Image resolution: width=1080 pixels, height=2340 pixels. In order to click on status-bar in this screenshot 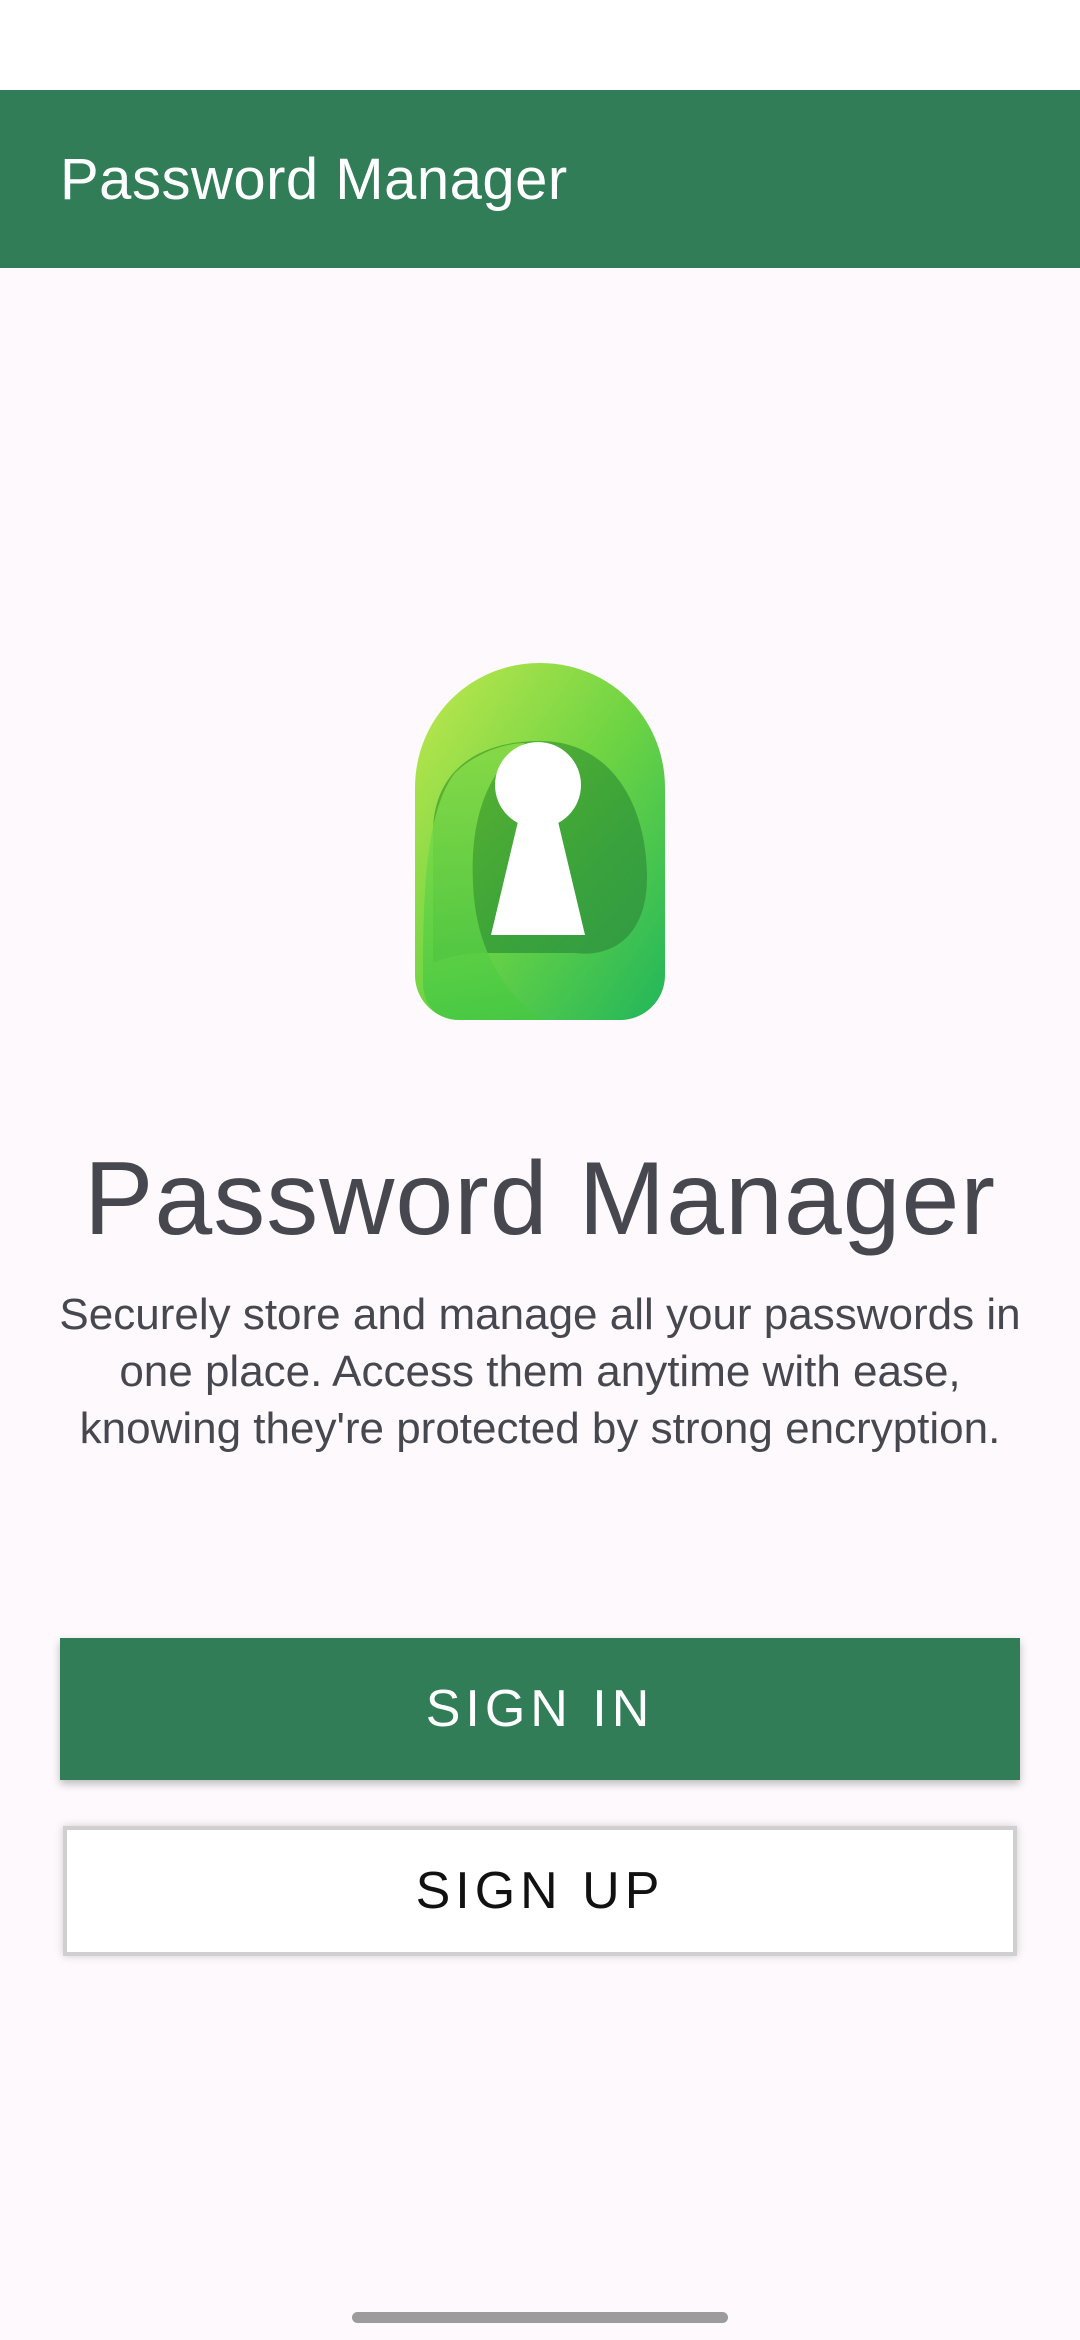, I will do `click(540, 45)`.